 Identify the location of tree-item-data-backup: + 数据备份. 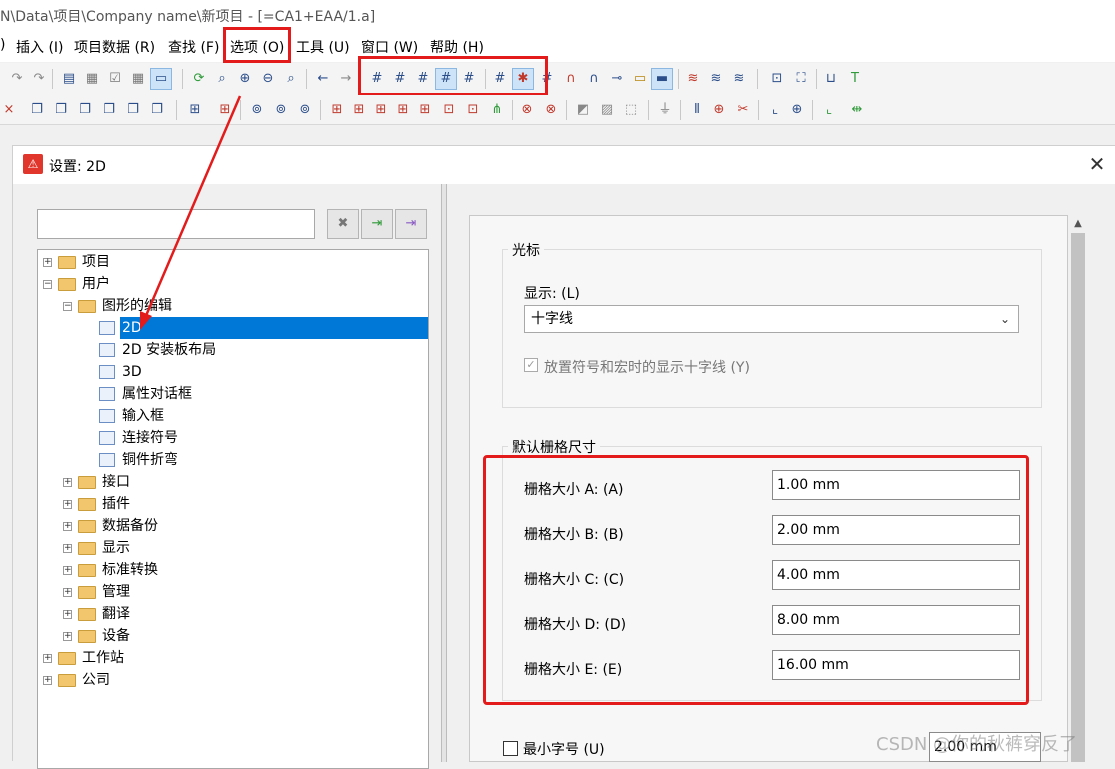
(233, 526).